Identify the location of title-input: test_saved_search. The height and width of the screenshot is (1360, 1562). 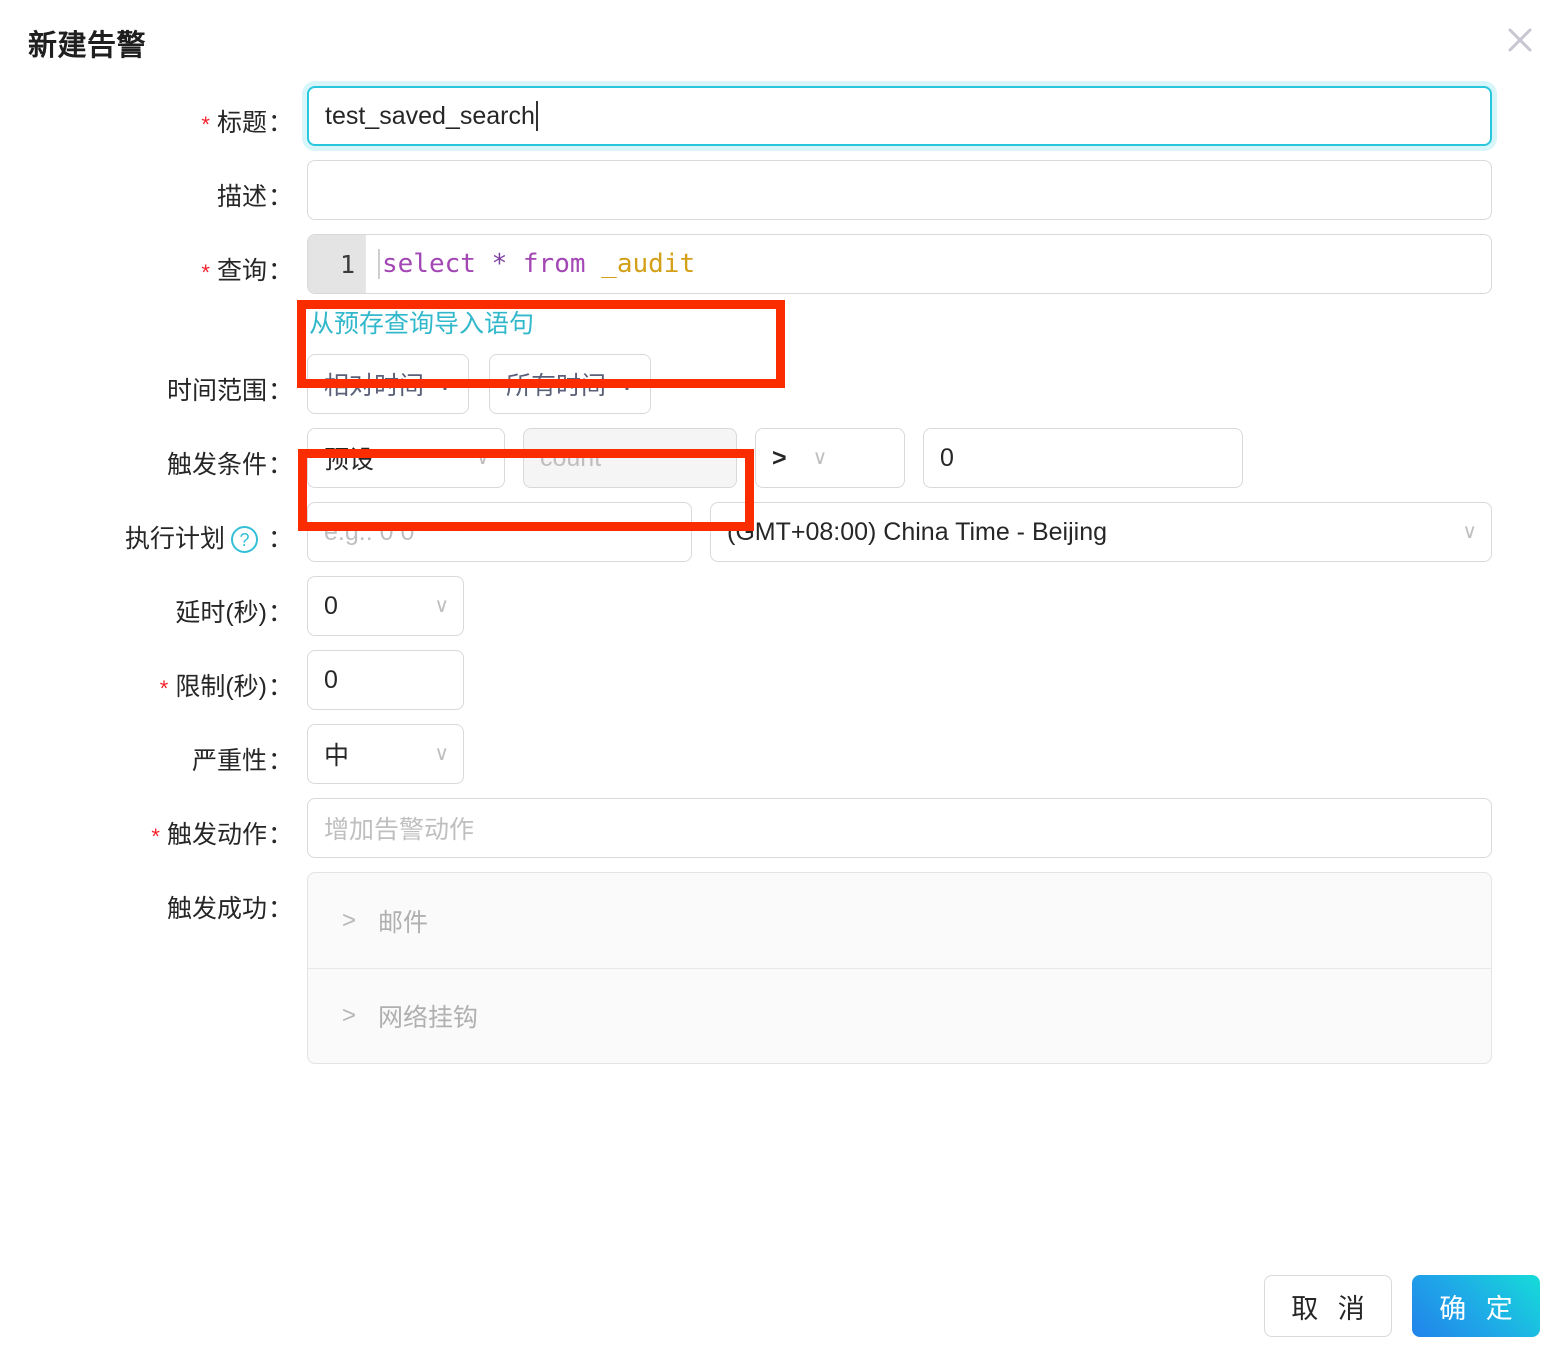
(899, 116).